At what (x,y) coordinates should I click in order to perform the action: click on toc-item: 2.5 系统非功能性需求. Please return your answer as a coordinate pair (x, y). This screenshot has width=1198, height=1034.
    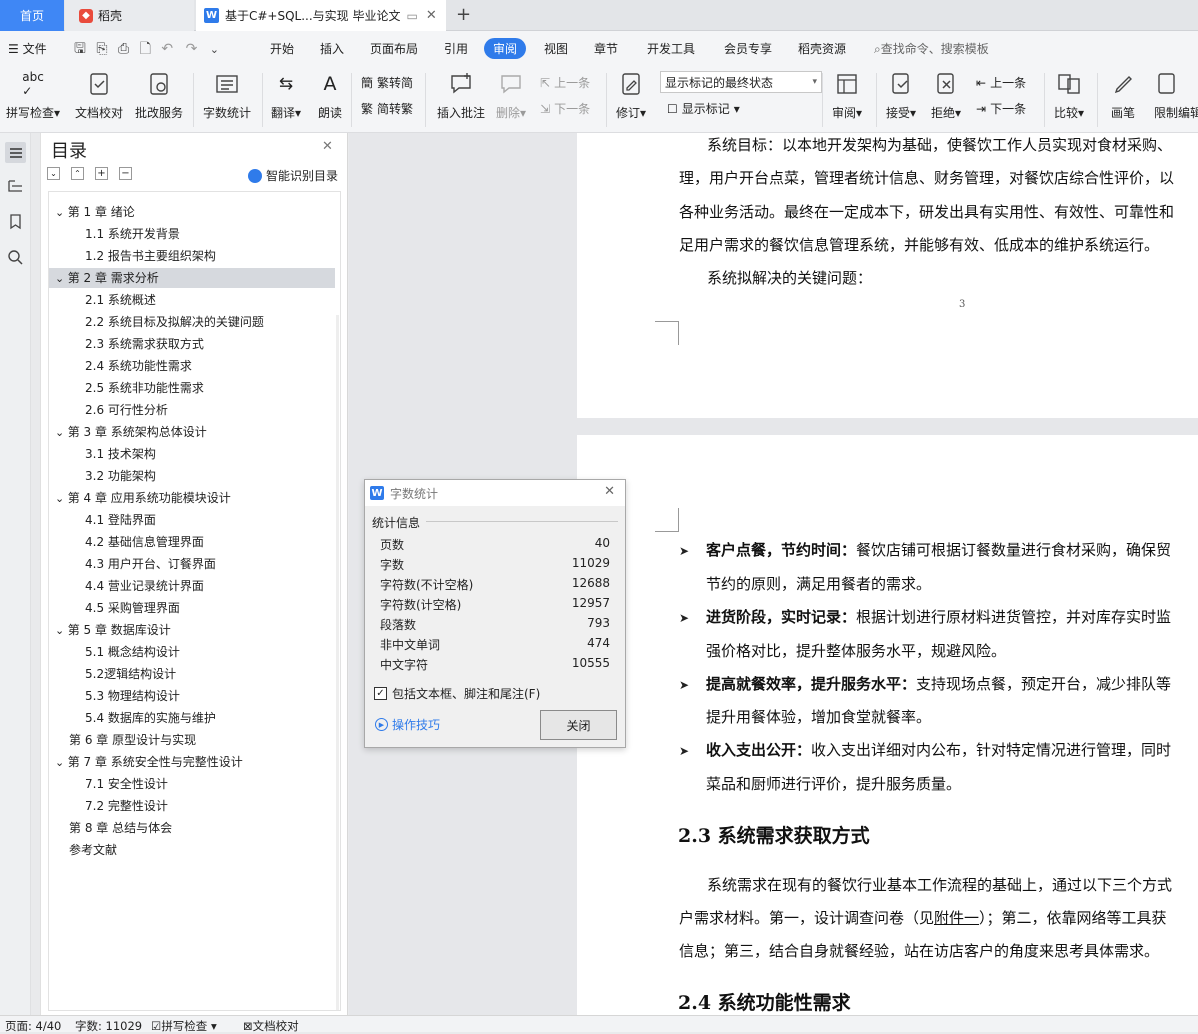
    Looking at the image, I should click on (192, 388).